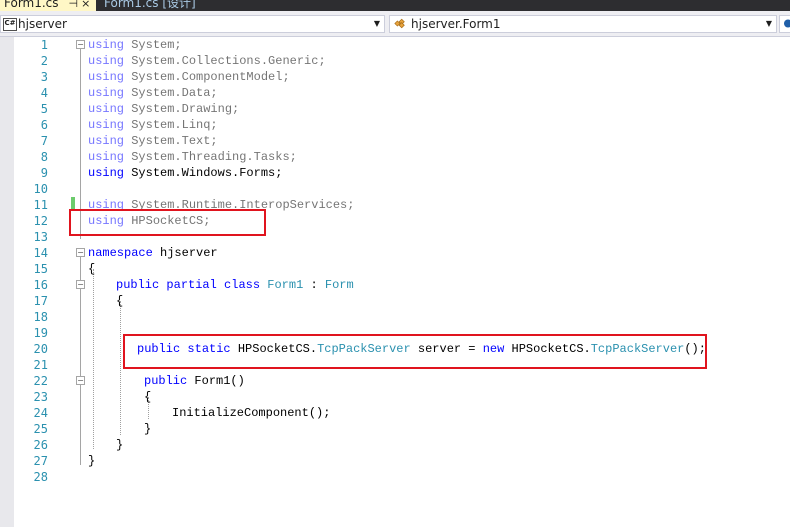 This screenshot has height=527, width=790. I want to click on code-text: using System.Windows.Forms;, so click(185, 173).